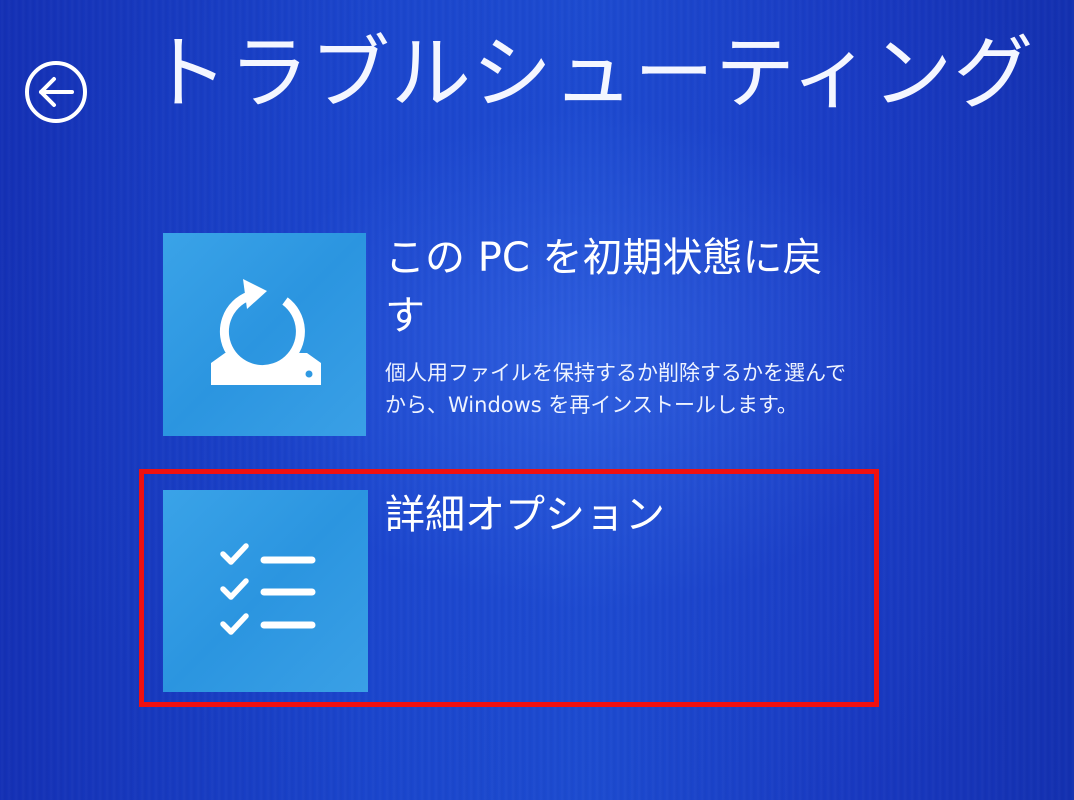 This screenshot has height=800, width=1074. I want to click on page-title: トラブルシューティング, so click(591, 73).